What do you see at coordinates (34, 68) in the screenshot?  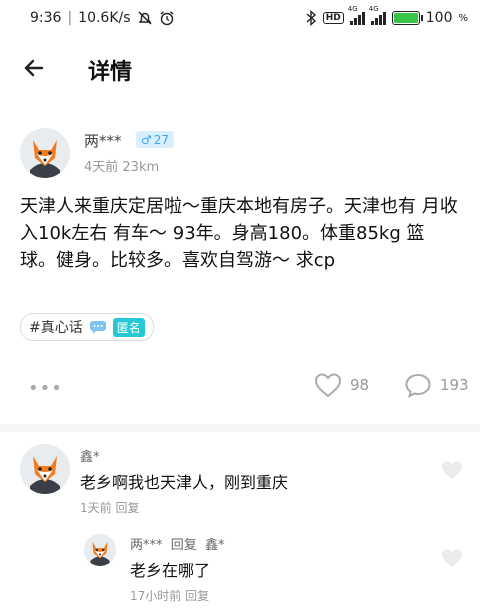 I see `back-arrow-icon` at bounding box center [34, 68].